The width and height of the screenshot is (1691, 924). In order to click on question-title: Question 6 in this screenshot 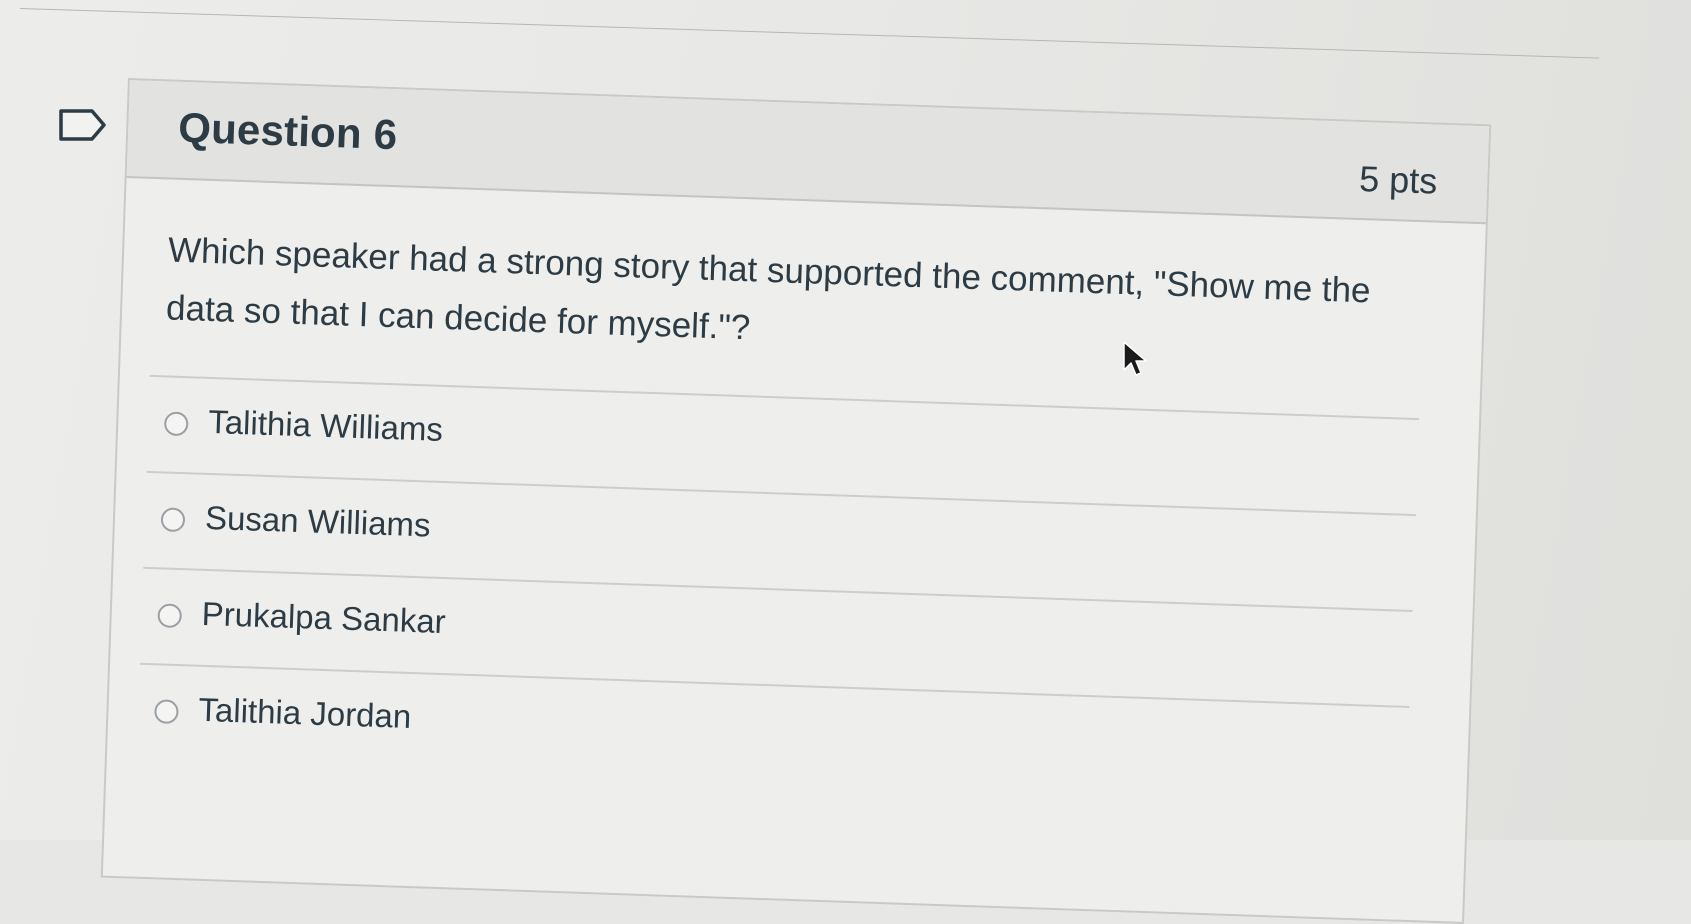, I will do `click(288, 131)`.